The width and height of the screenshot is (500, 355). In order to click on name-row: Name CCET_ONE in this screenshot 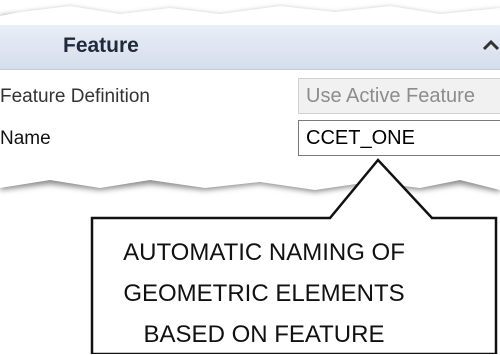, I will do `click(250, 139)`.